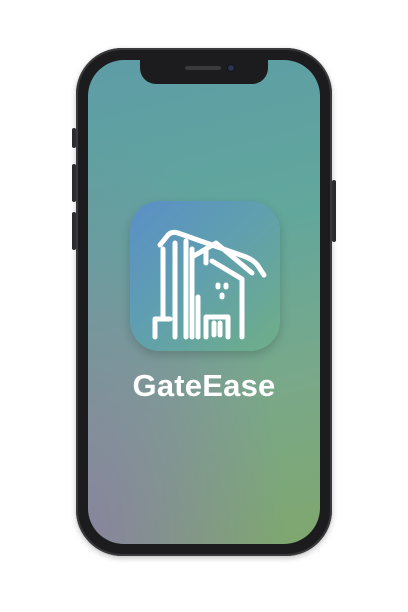 This screenshot has height=612, width=408. Describe the element at coordinates (74, 138) in the screenshot. I see `action-button` at that location.